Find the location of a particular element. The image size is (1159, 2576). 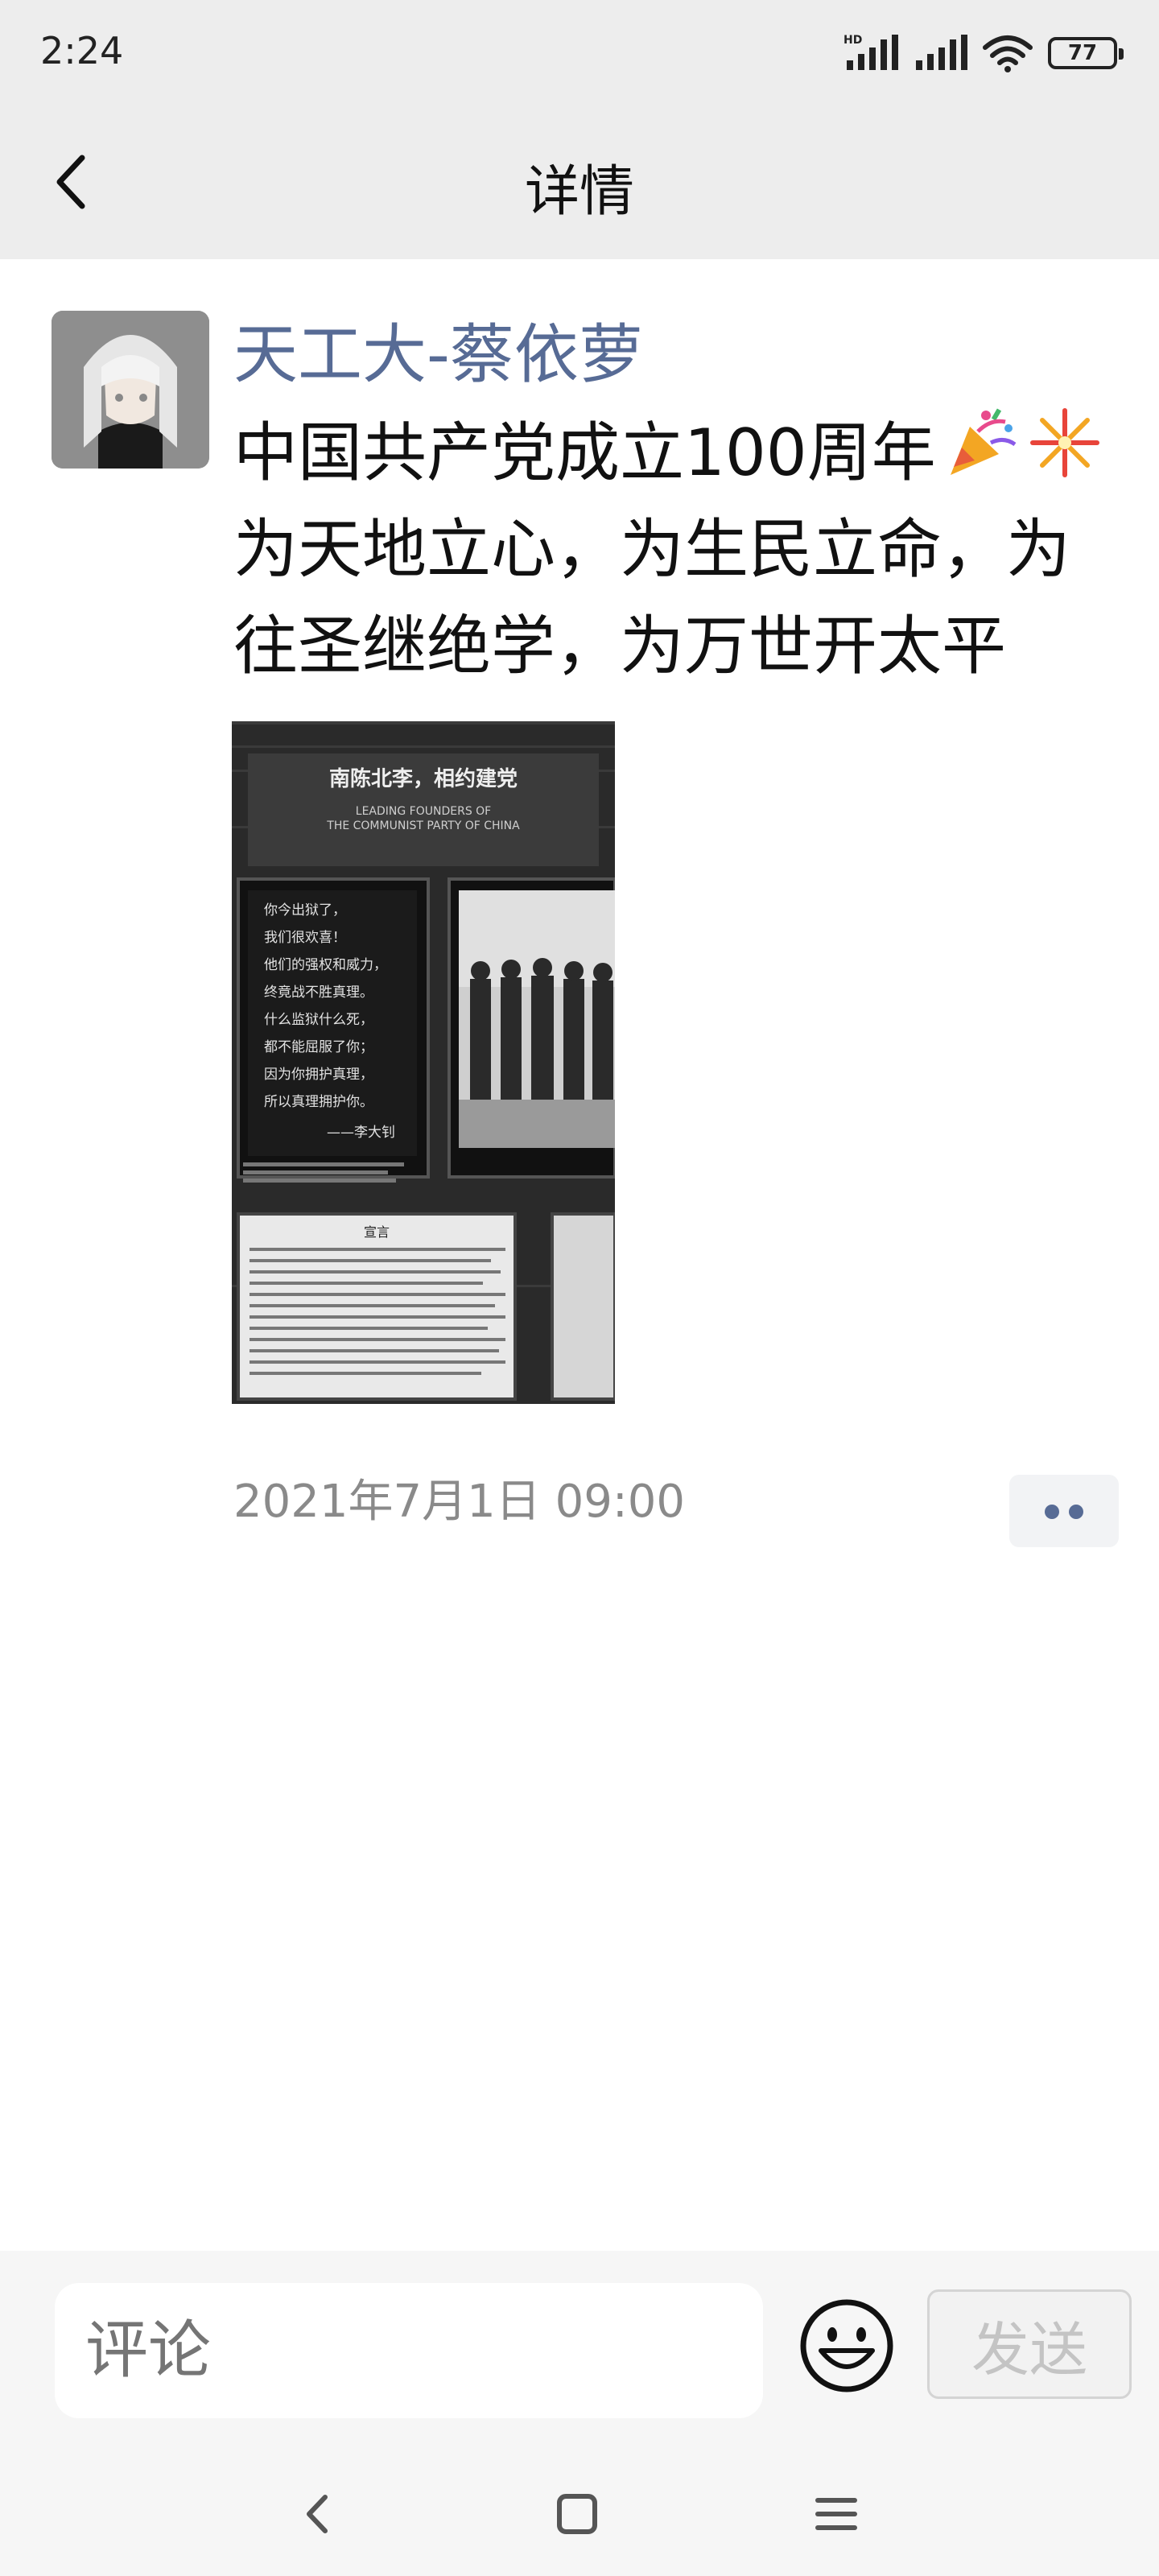

svg-text: 他们的强权和威力， is located at coordinates (325, 965).